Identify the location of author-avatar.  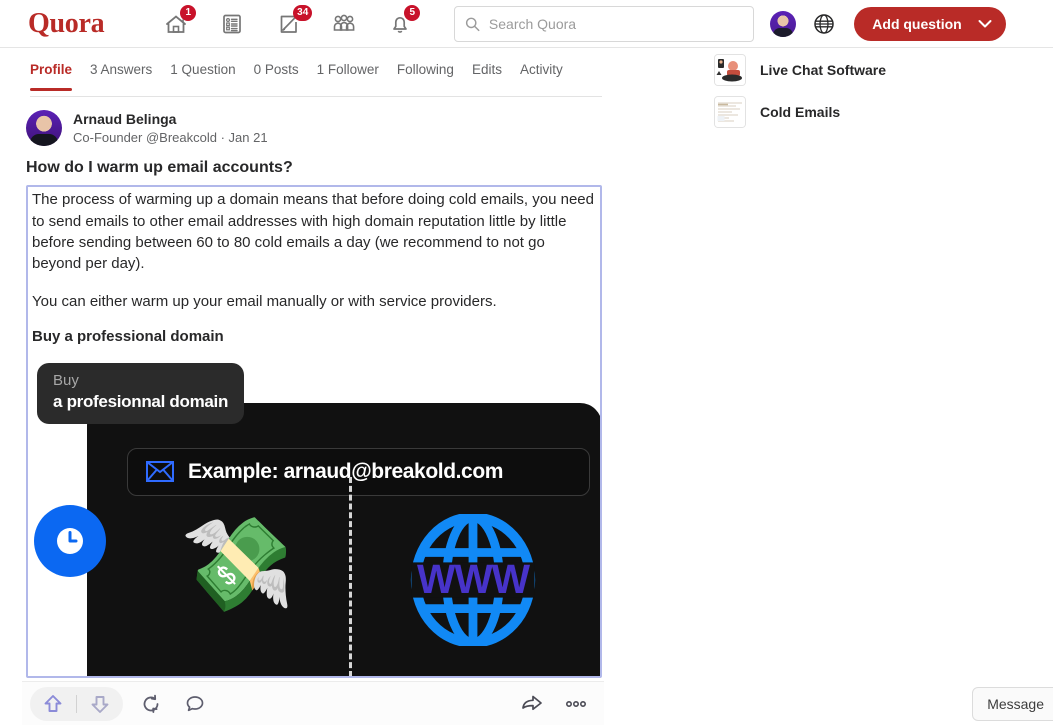
(44, 128).